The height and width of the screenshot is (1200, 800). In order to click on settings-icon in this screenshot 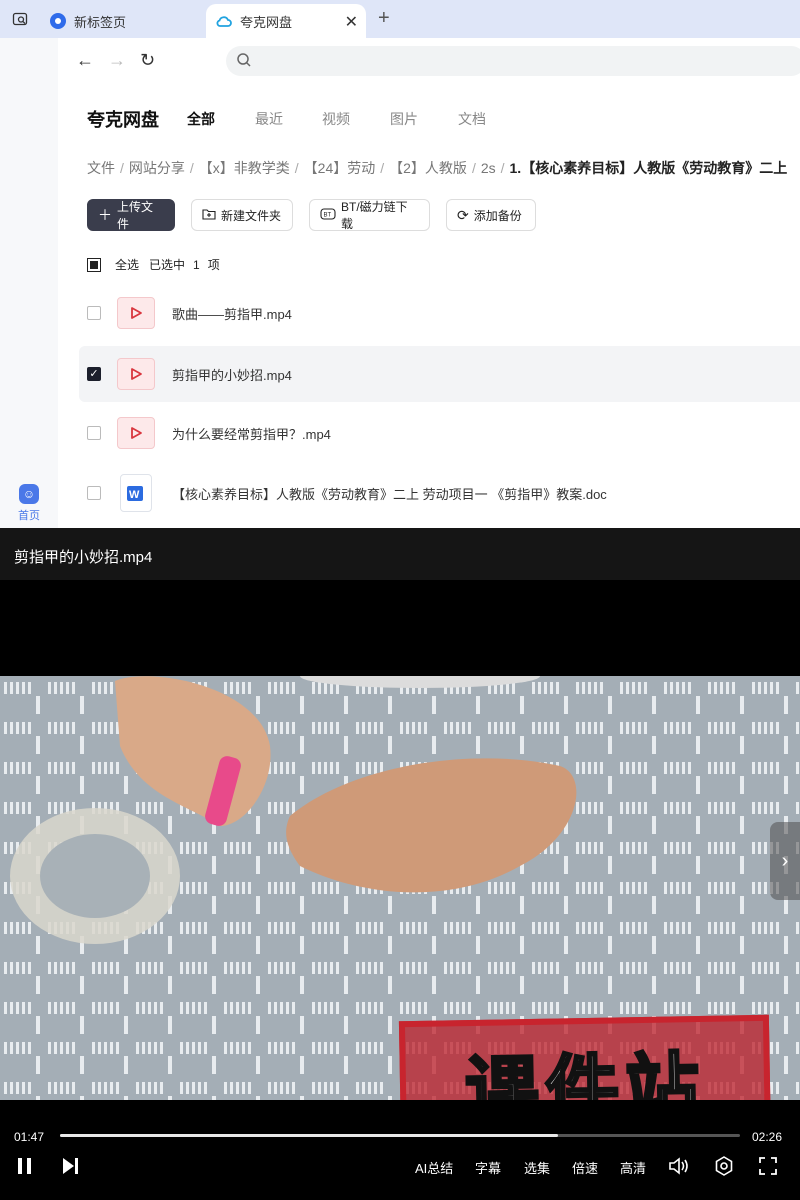, I will do `click(724, 1168)`.